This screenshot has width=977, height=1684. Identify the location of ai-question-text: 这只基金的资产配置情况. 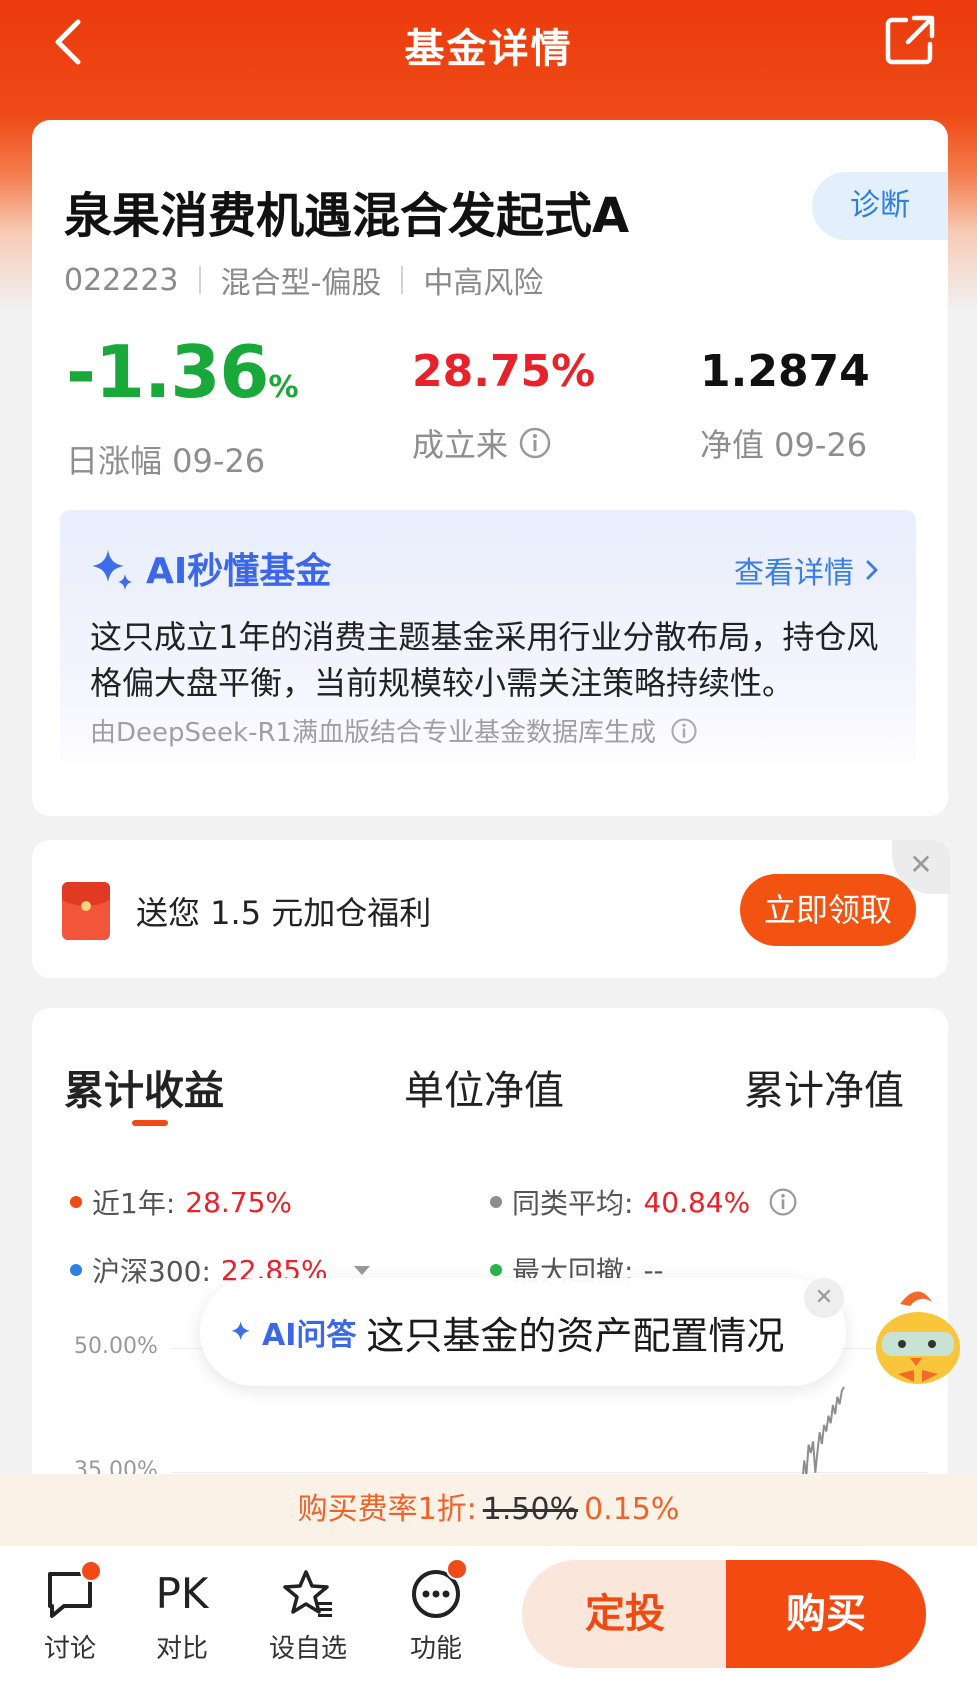
(575, 1335).